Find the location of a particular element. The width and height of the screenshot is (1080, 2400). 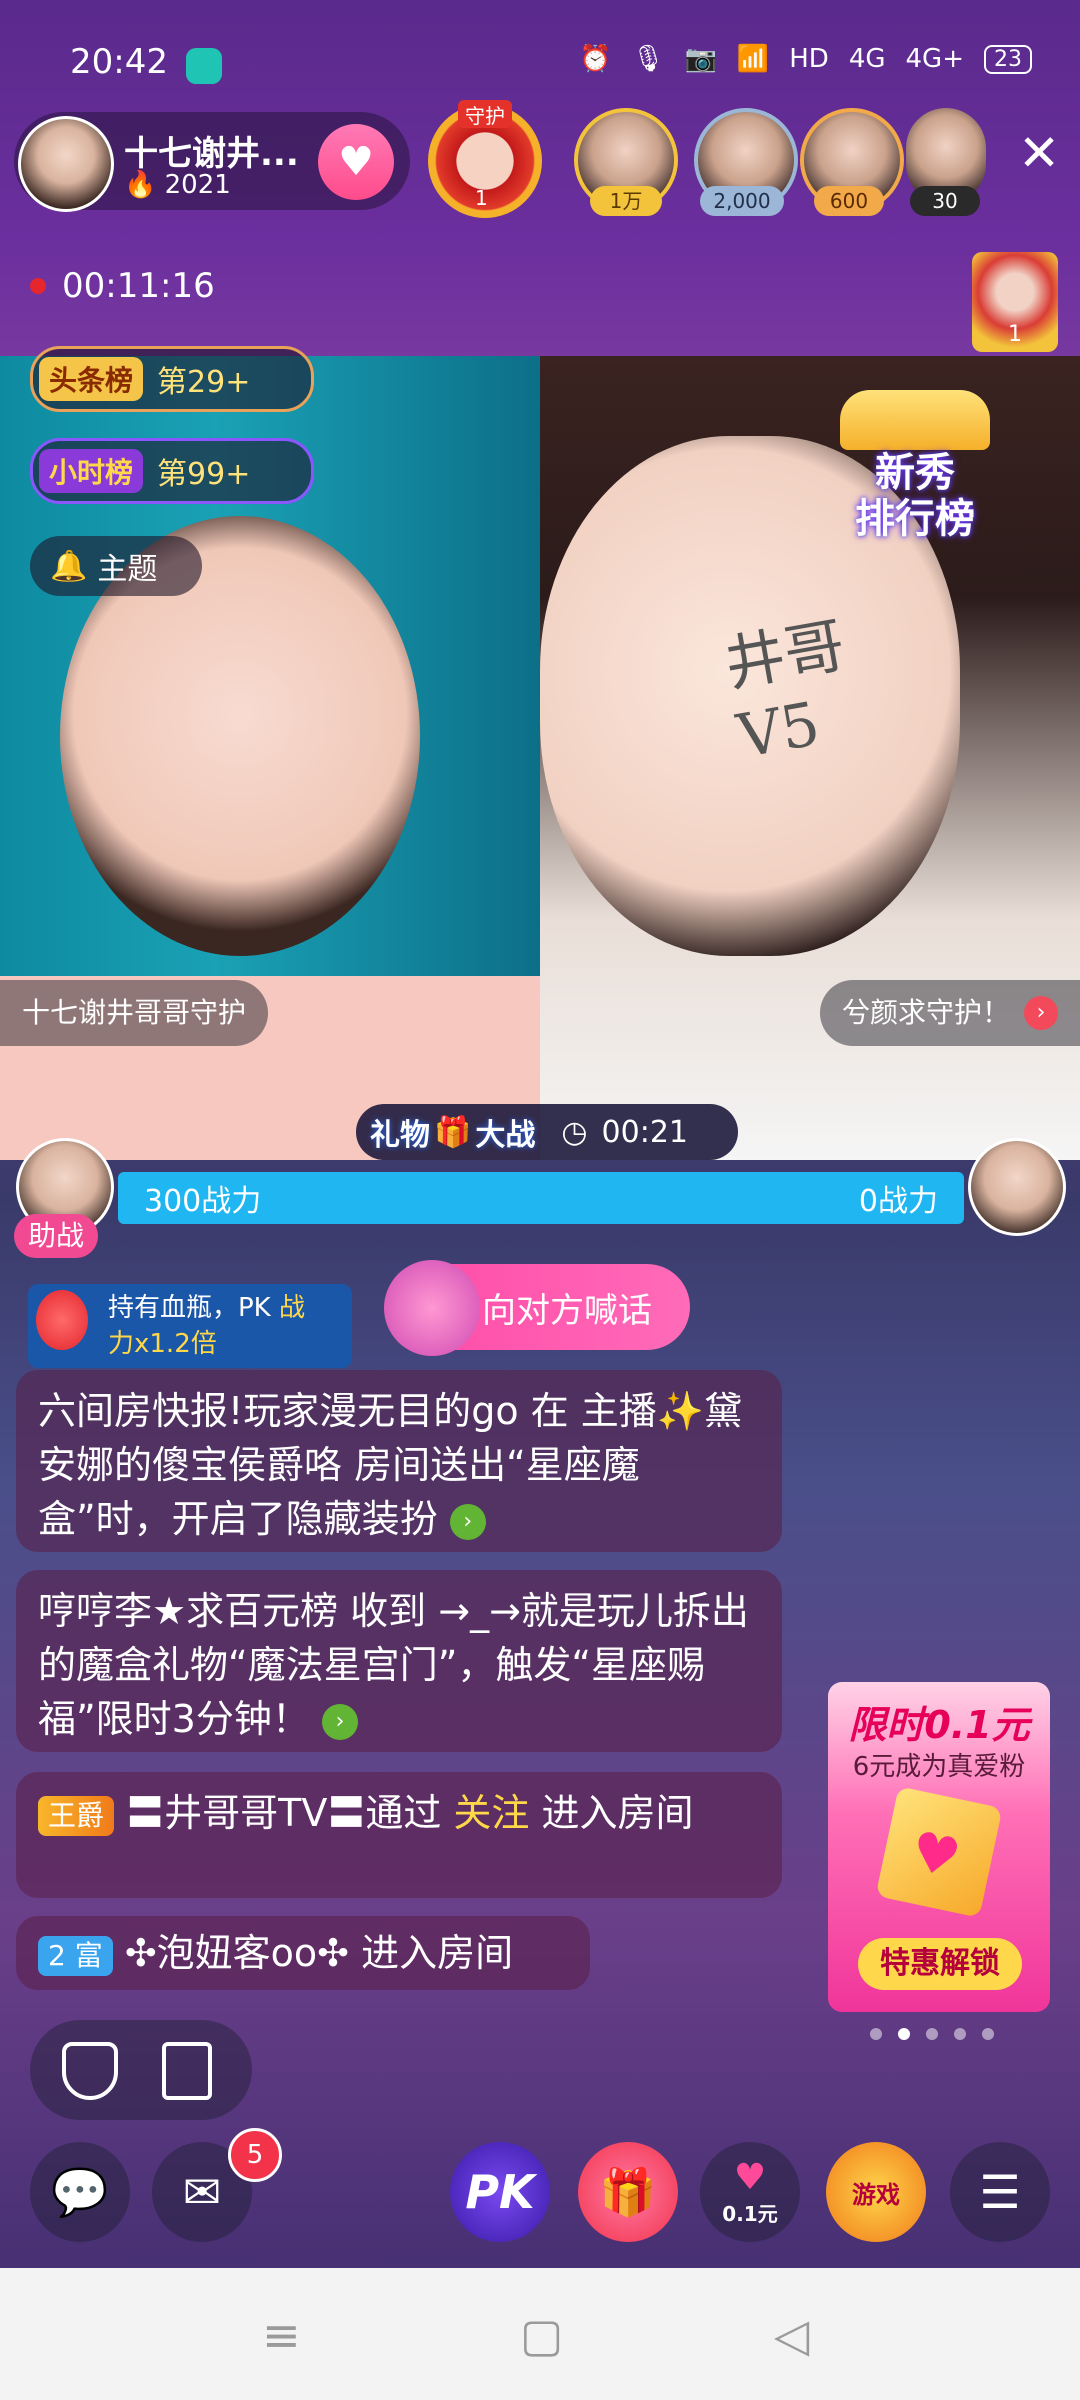

chat-text: 进入房间 is located at coordinates (611, 1813).